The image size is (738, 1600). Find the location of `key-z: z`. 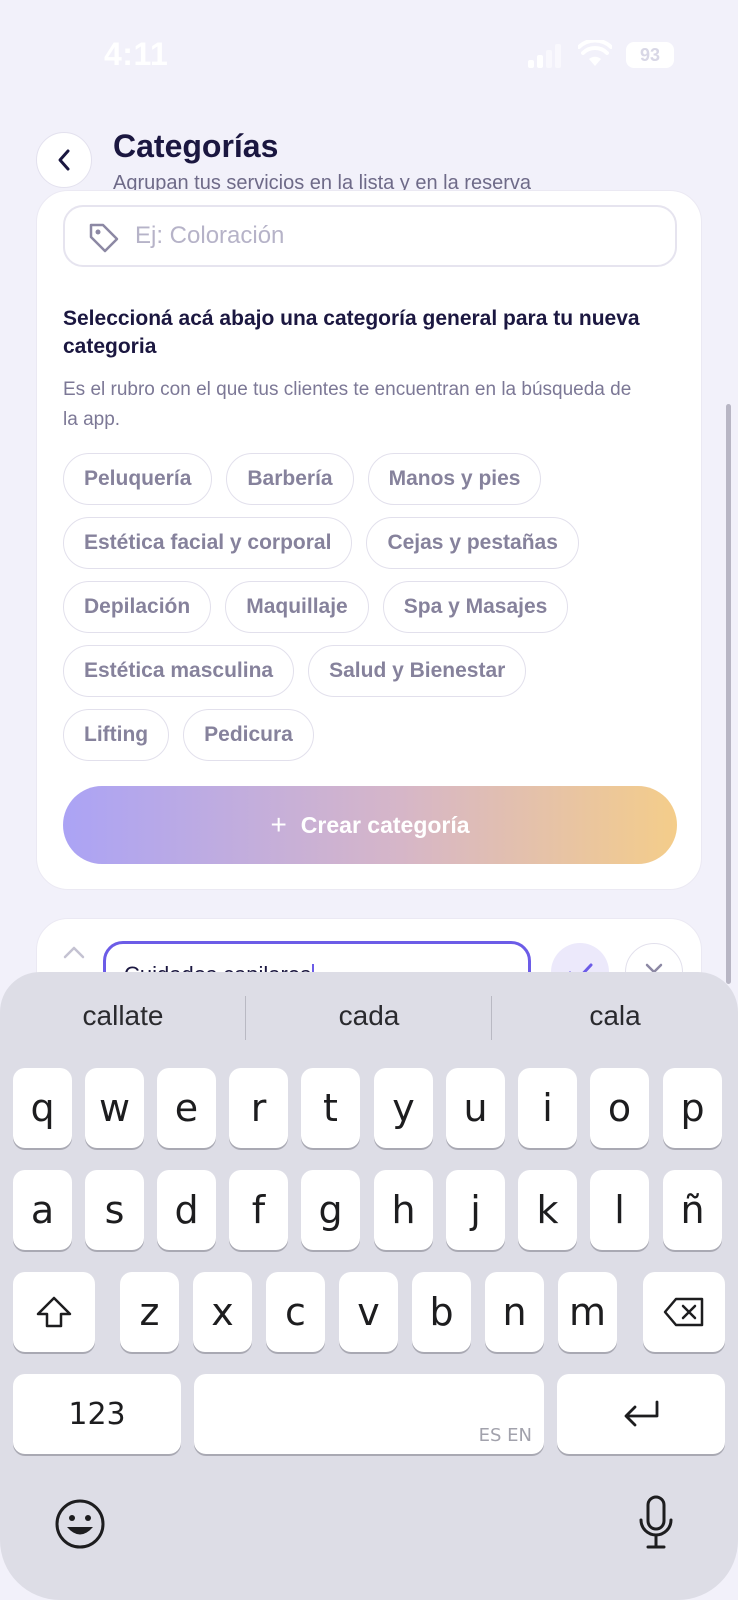

key-z: z is located at coordinates (149, 1312).